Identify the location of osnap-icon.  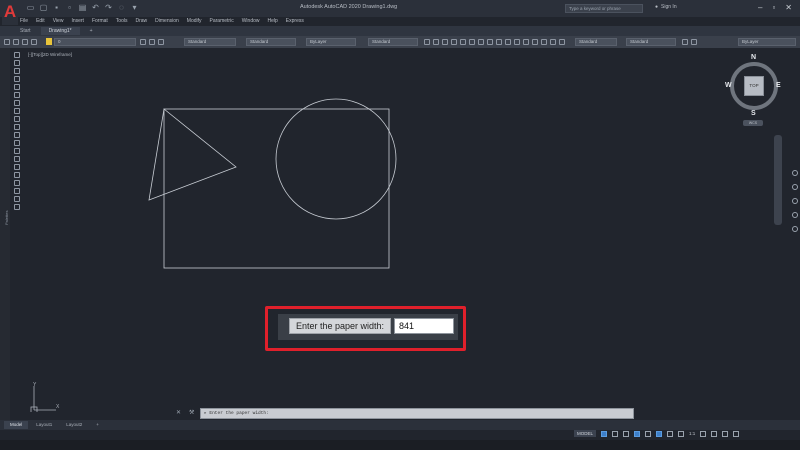
(648, 433).